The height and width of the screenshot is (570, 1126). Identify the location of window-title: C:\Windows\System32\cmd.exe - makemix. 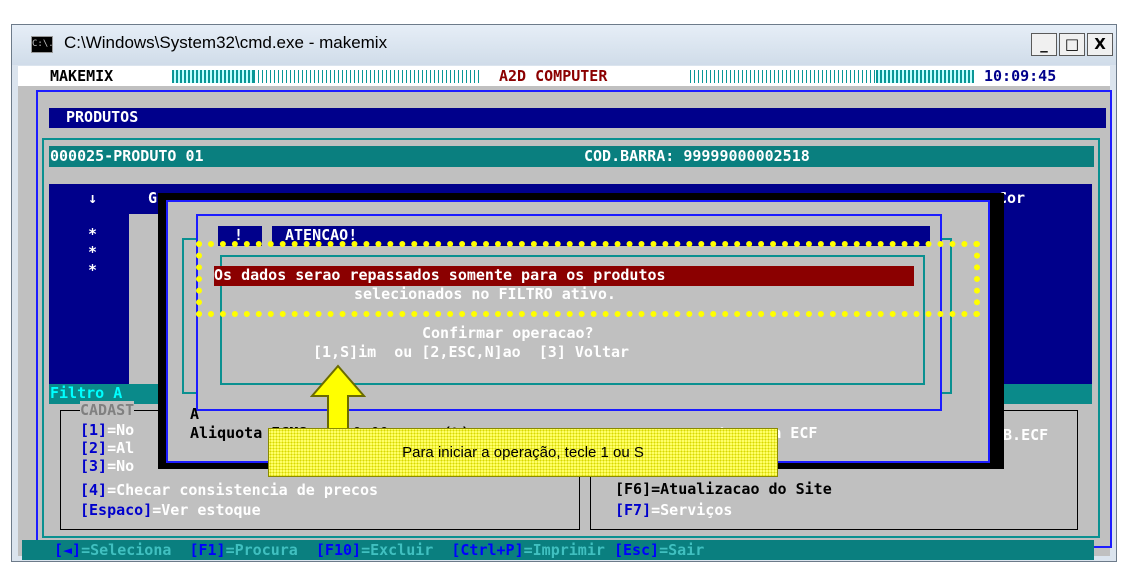
(226, 42).